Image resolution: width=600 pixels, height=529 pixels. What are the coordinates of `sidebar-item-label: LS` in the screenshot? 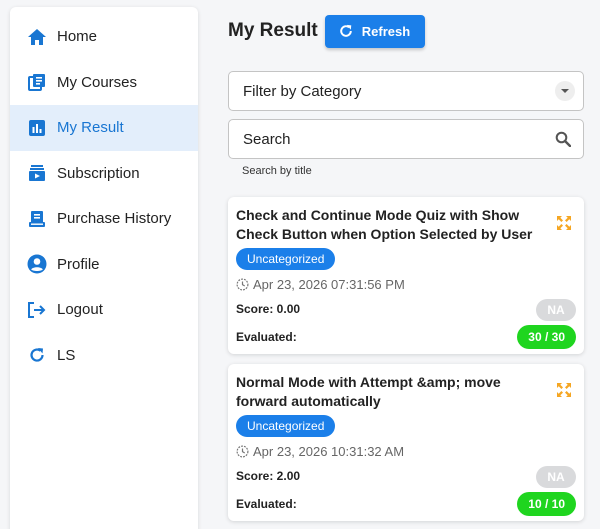 It's located at (66, 355).